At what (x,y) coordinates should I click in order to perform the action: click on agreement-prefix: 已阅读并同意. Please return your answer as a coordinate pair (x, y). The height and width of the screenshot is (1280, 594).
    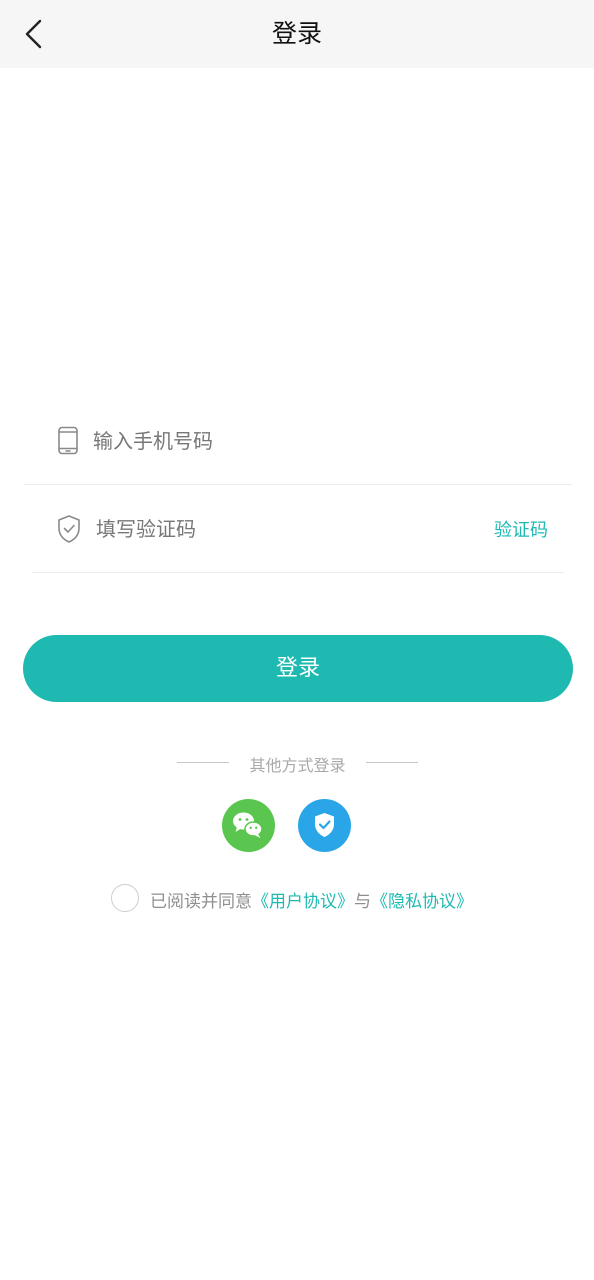
    Looking at the image, I should click on (201, 902).